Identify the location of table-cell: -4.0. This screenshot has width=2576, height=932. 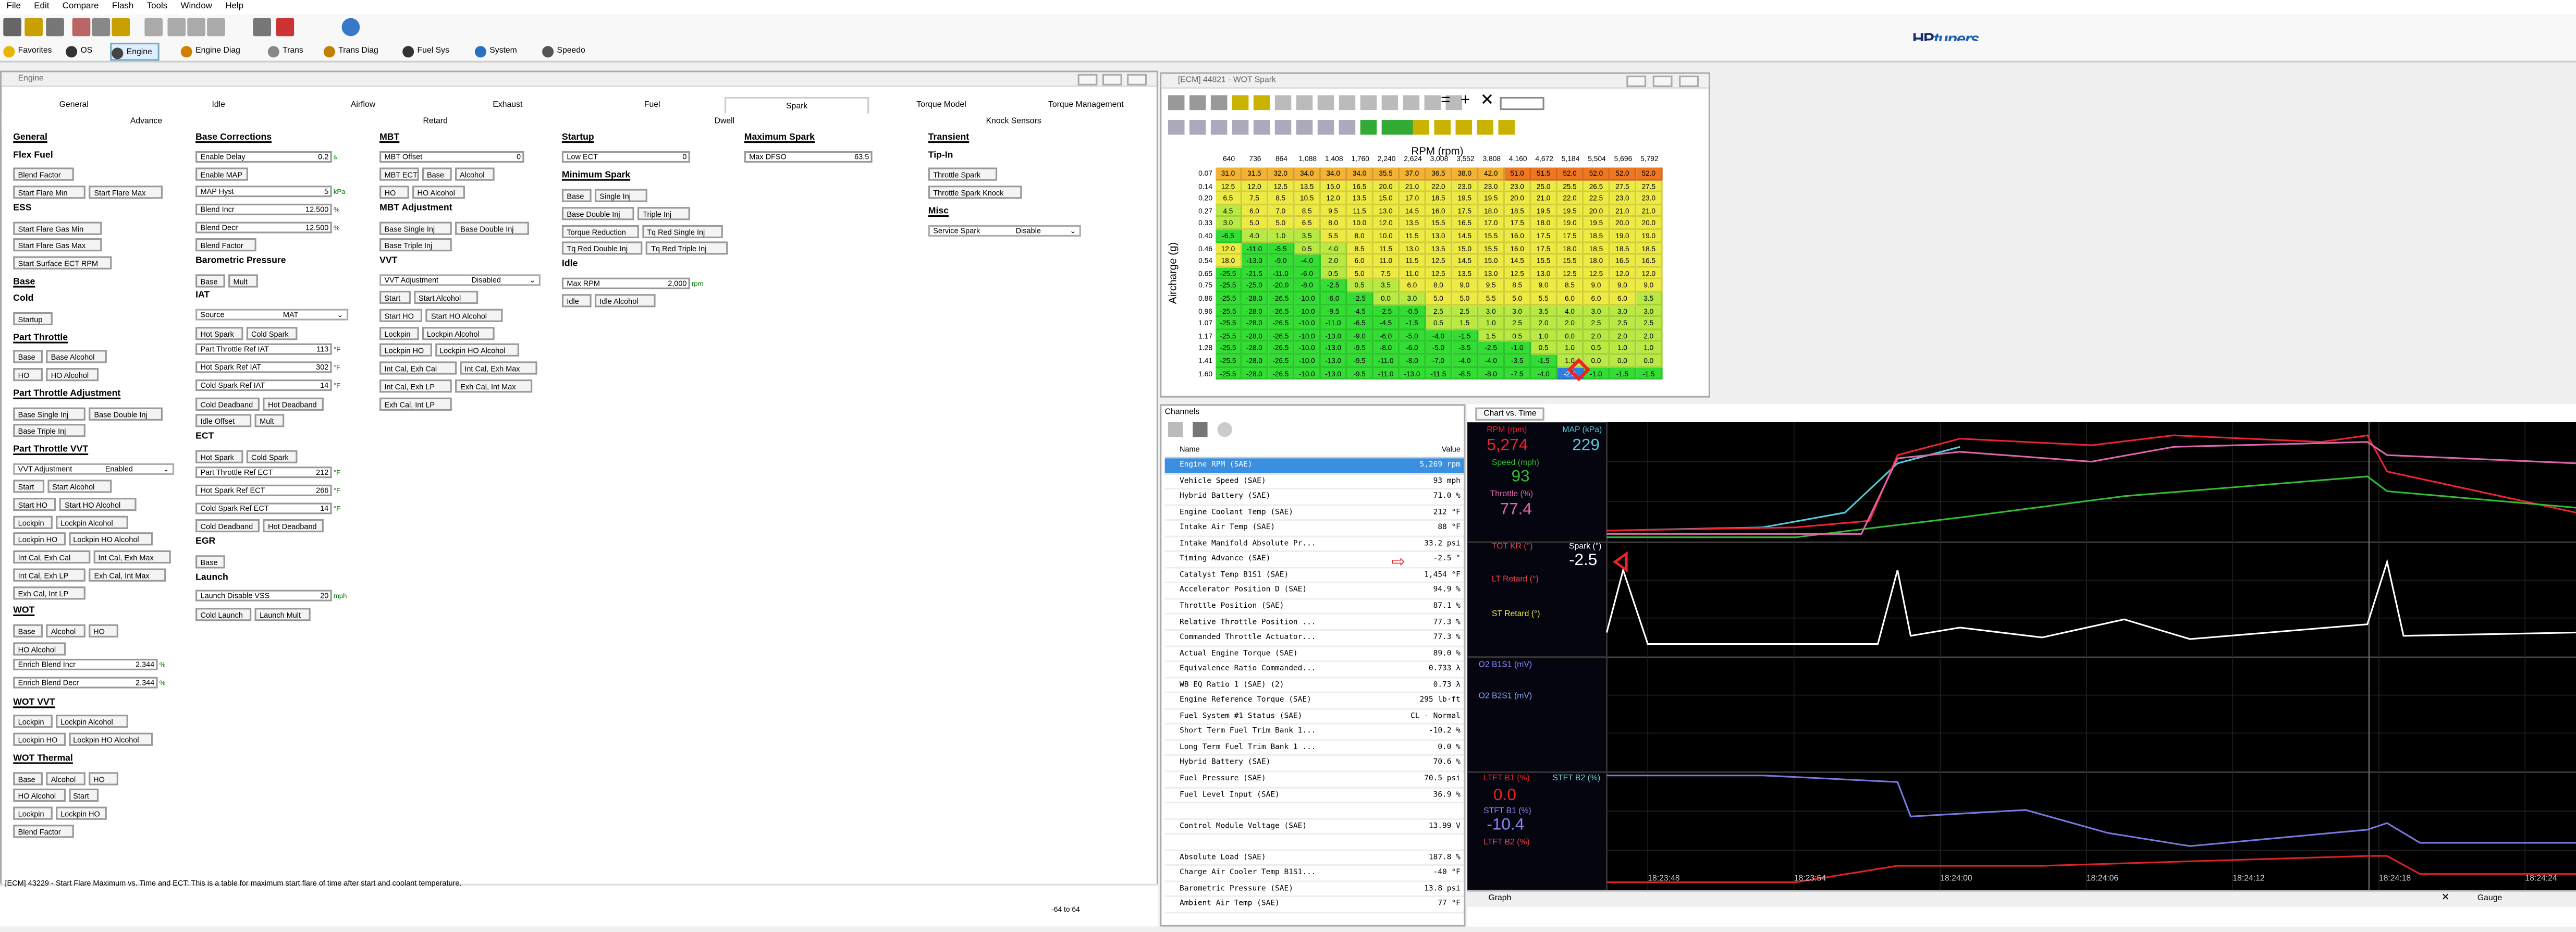
(1544, 373).